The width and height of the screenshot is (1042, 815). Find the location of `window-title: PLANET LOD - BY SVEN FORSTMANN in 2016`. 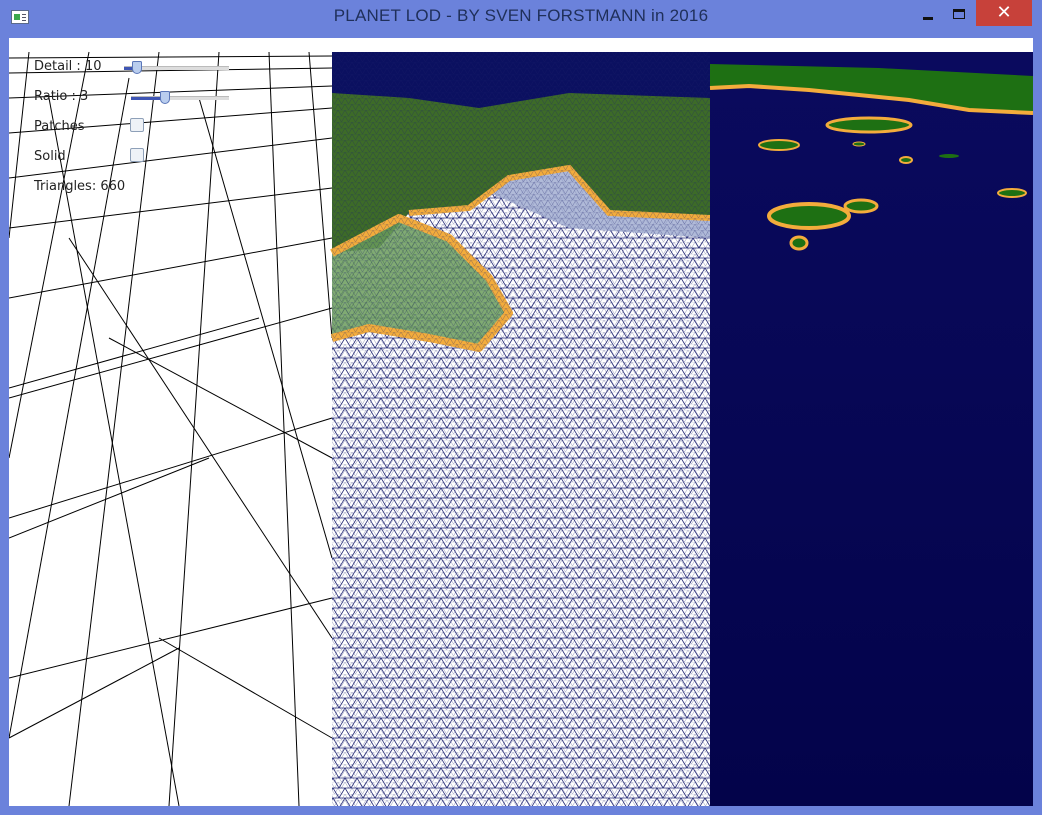

window-title: PLANET LOD - BY SVEN FORSTMANN in 2016 is located at coordinates (521, 15).